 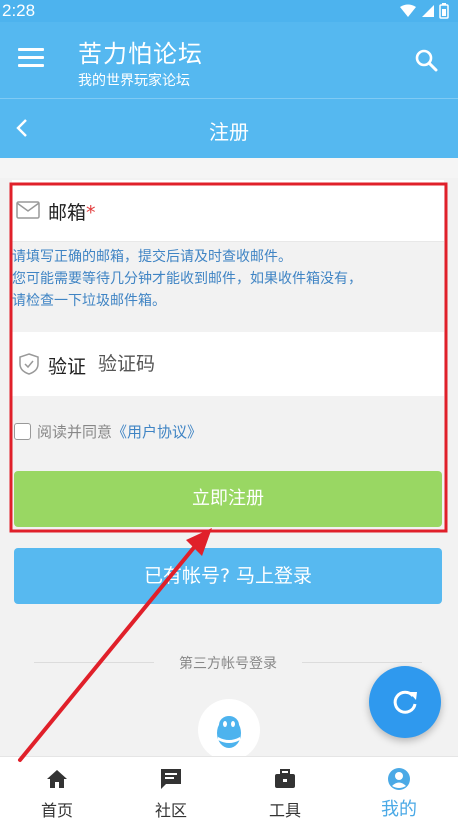 What do you see at coordinates (228, 499) in the screenshot?
I see `register-button: 立即注册` at bounding box center [228, 499].